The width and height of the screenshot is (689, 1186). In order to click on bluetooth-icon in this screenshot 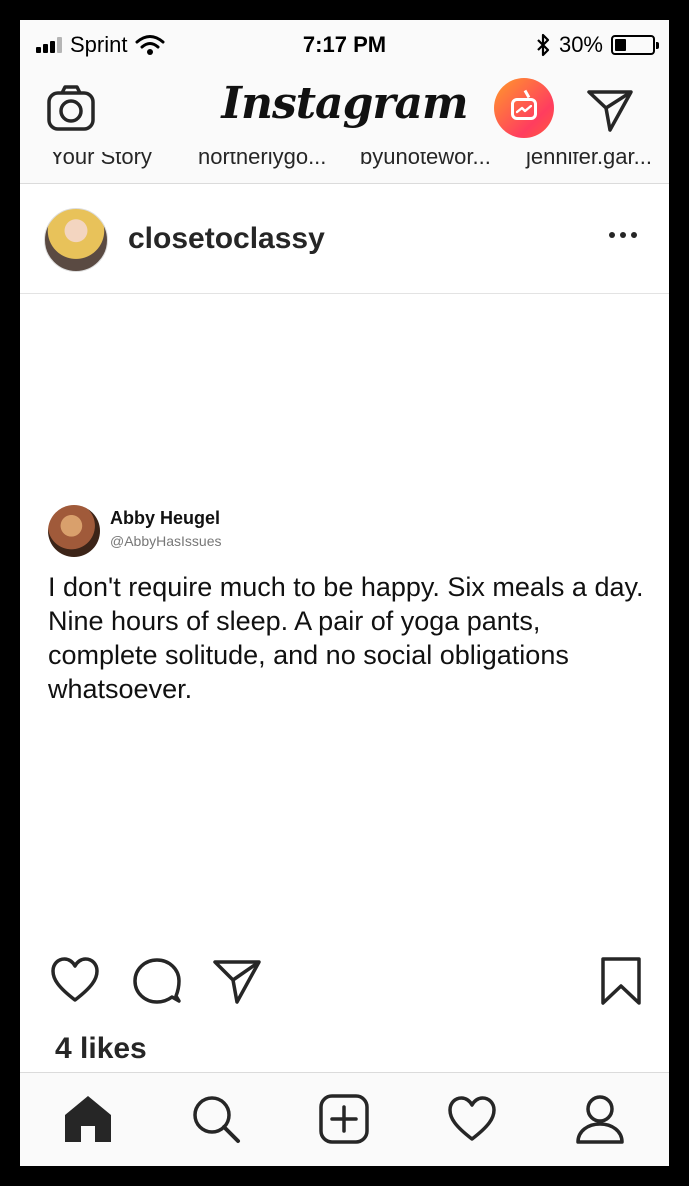, I will do `click(543, 45)`.